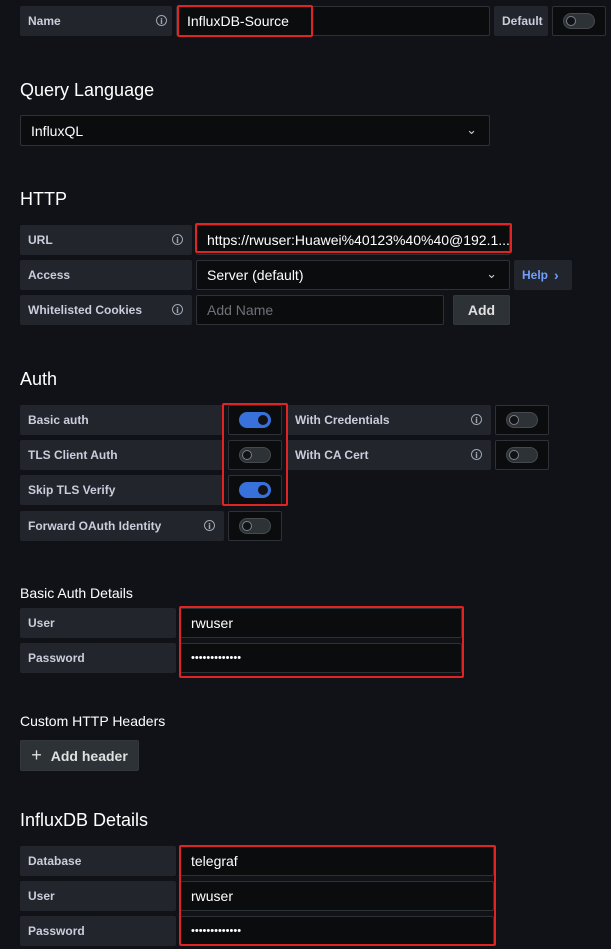  I want to click on name-label-text: Name, so click(44, 21).